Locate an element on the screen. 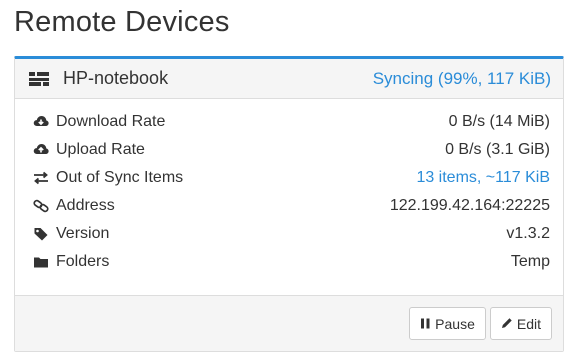  detail-label: Address is located at coordinates (85, 205).